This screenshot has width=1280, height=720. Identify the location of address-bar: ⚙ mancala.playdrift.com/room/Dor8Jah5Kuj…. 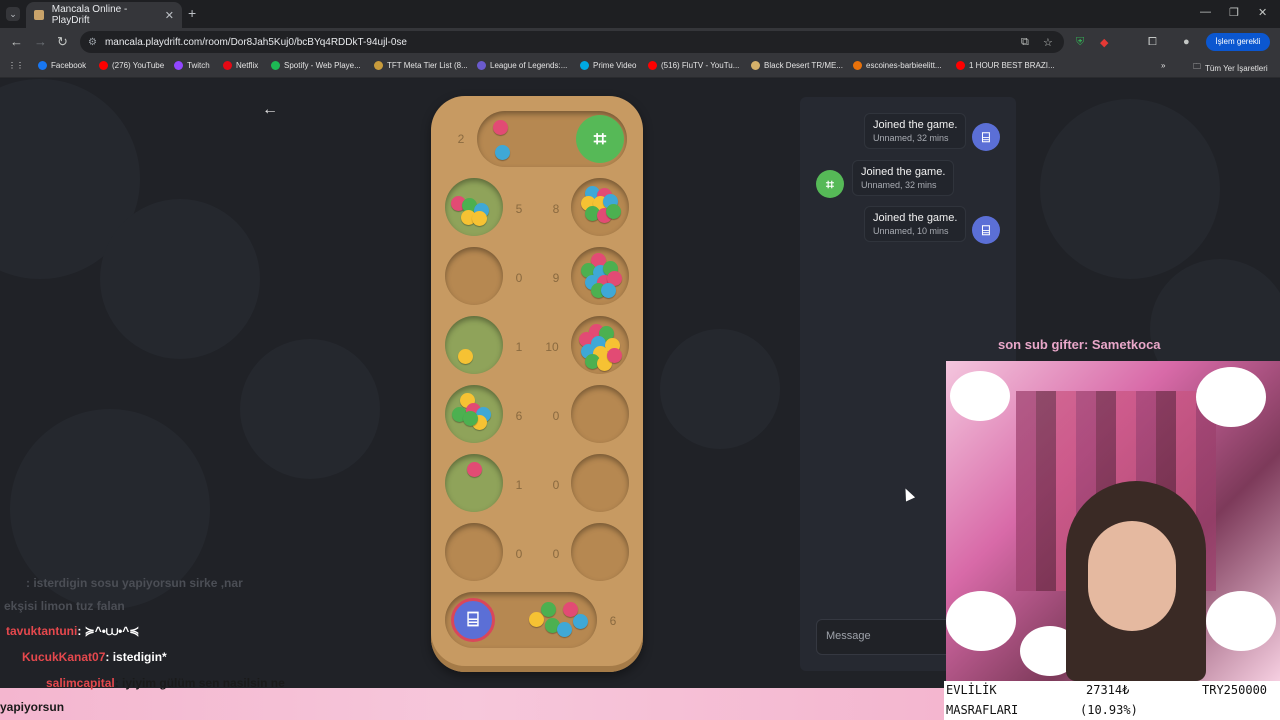
(572, 42).